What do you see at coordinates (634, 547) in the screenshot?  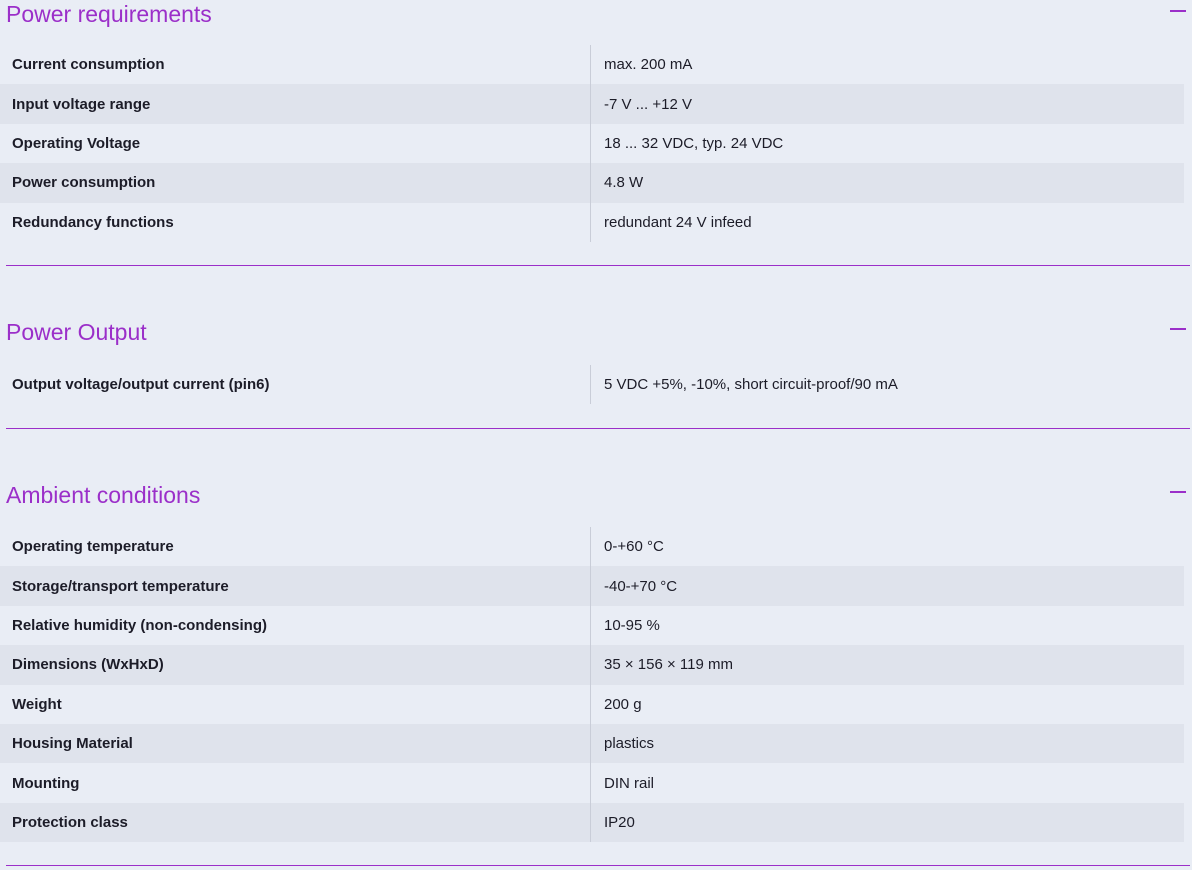 I see `spec-value: 0-+60 °C` at bounding box center [634, 547].